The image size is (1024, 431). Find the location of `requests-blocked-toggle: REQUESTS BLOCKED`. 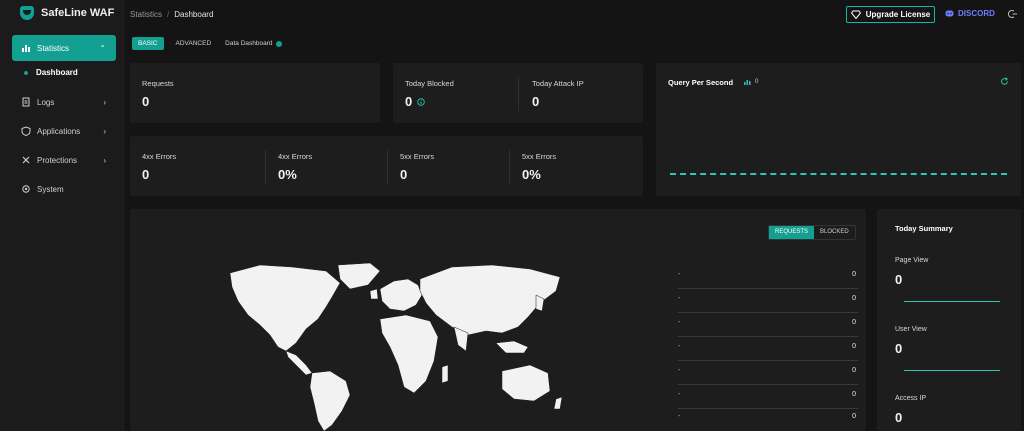

requests-blocked-toggle: REQUESTS BLOCKED is located at coordinates (812, 232).